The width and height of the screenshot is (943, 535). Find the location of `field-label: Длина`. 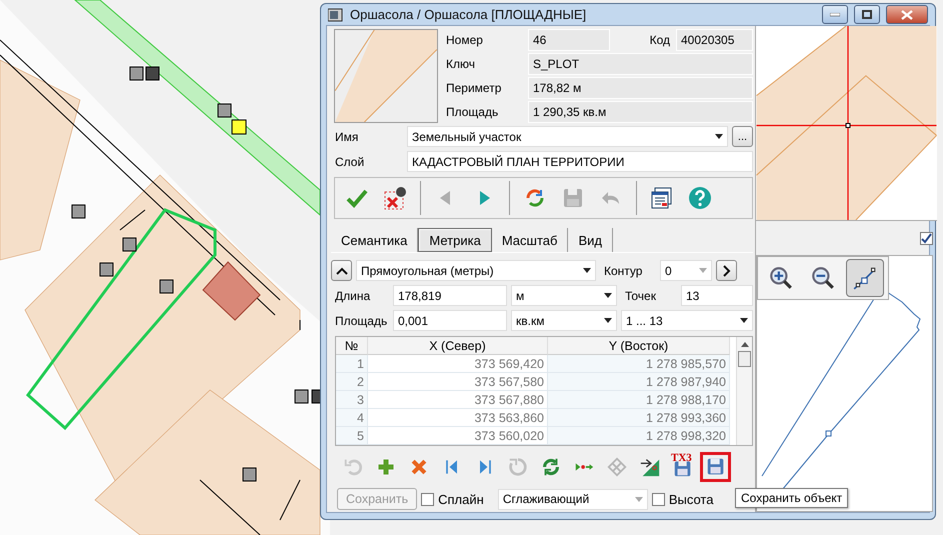

field-label: Длина is located at coordinates (353, 295).